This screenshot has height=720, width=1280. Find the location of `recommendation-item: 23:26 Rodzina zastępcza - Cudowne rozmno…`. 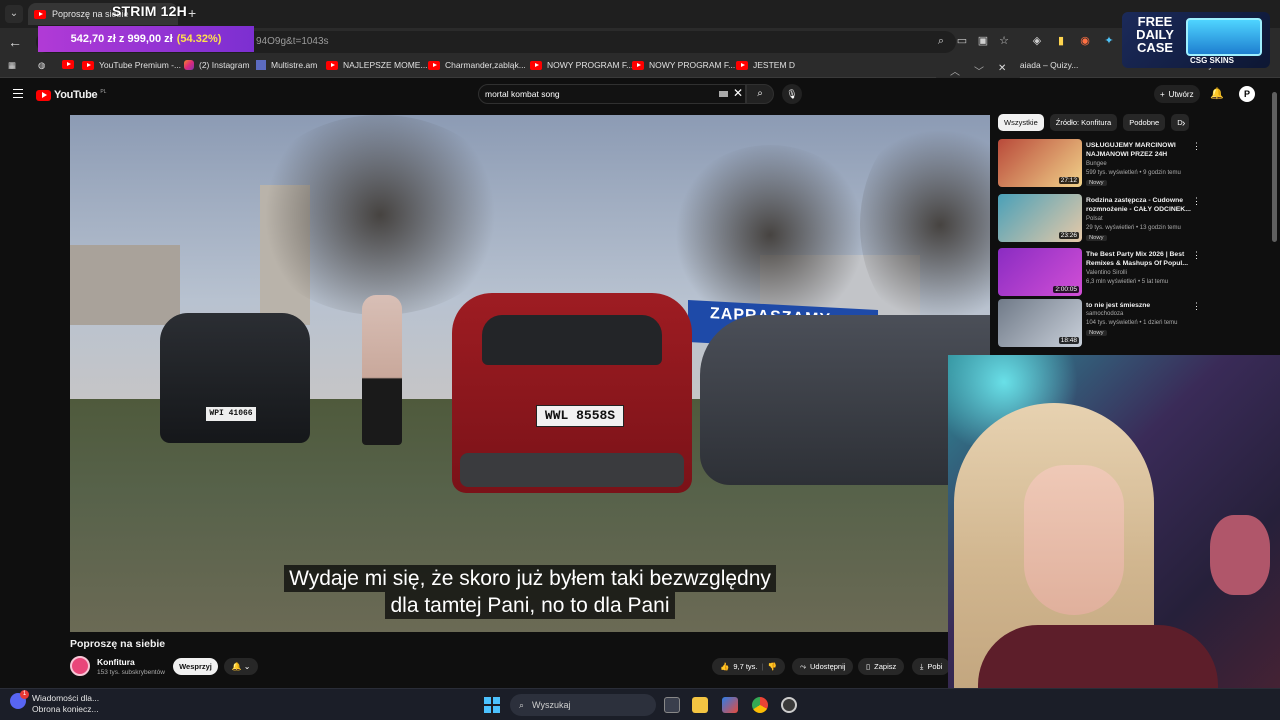

recommendation-item: 23:26 Rodzina zastępcza - Cudowne rozmno… is located at coordinates (1131, 219).